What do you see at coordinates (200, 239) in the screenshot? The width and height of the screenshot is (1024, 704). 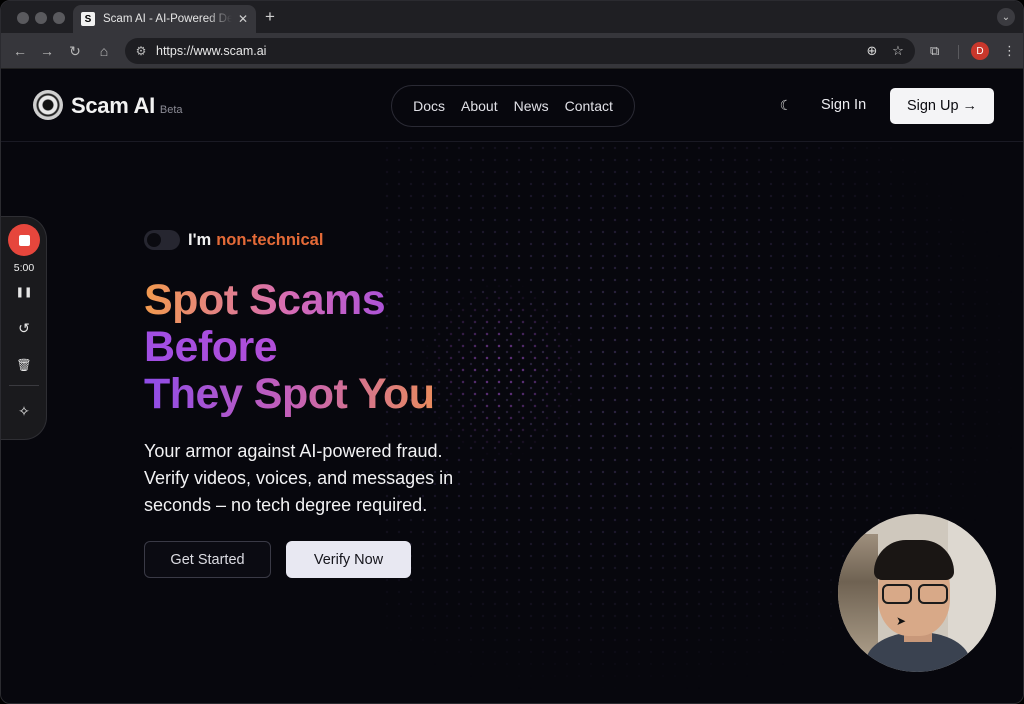 I see `toggle-label-prefix: I'm` at bounding box center [200, 239].